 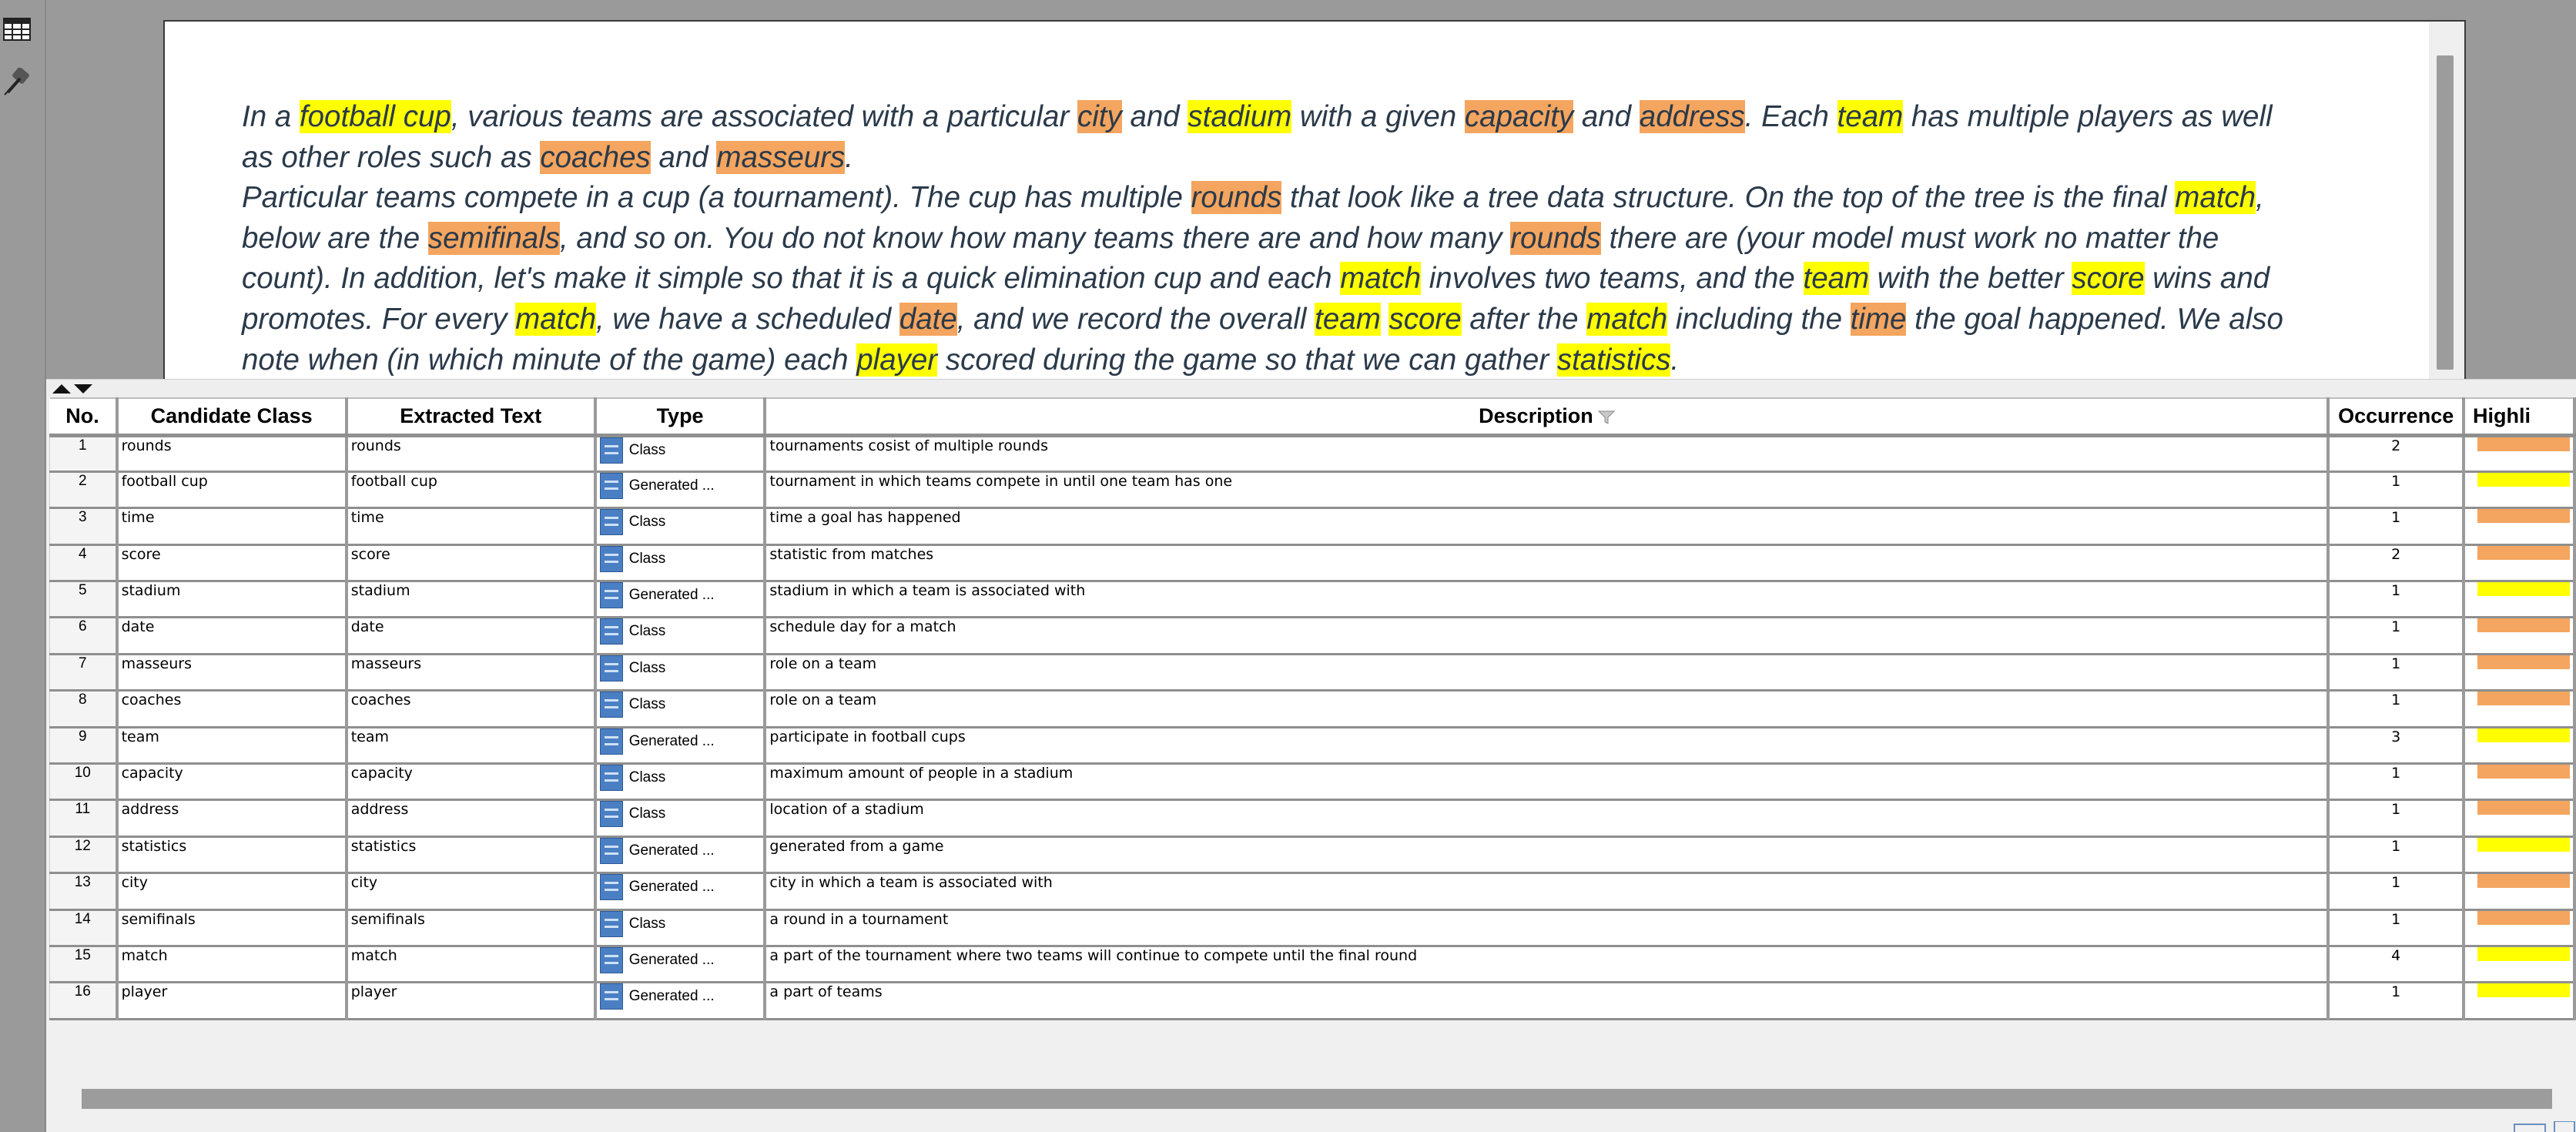 I want to click on table-row: 8 coaches coaches Class role on a team 1, so click(x=1312, y=709).